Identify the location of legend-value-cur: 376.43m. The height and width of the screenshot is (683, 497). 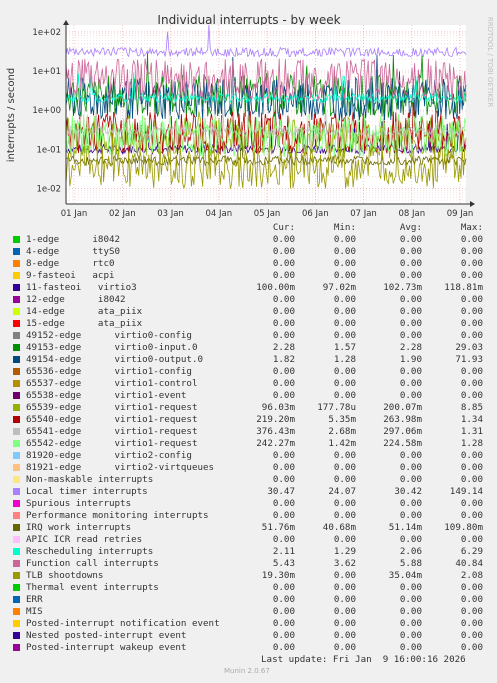
(275, 431).